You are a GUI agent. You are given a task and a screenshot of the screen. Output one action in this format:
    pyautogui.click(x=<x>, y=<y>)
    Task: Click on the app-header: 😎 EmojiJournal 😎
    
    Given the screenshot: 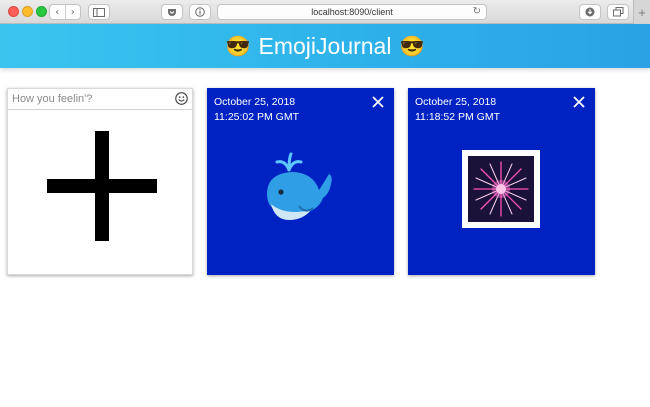 What is the action you would take?
    pyautogui.click(x=325, y=46)
    